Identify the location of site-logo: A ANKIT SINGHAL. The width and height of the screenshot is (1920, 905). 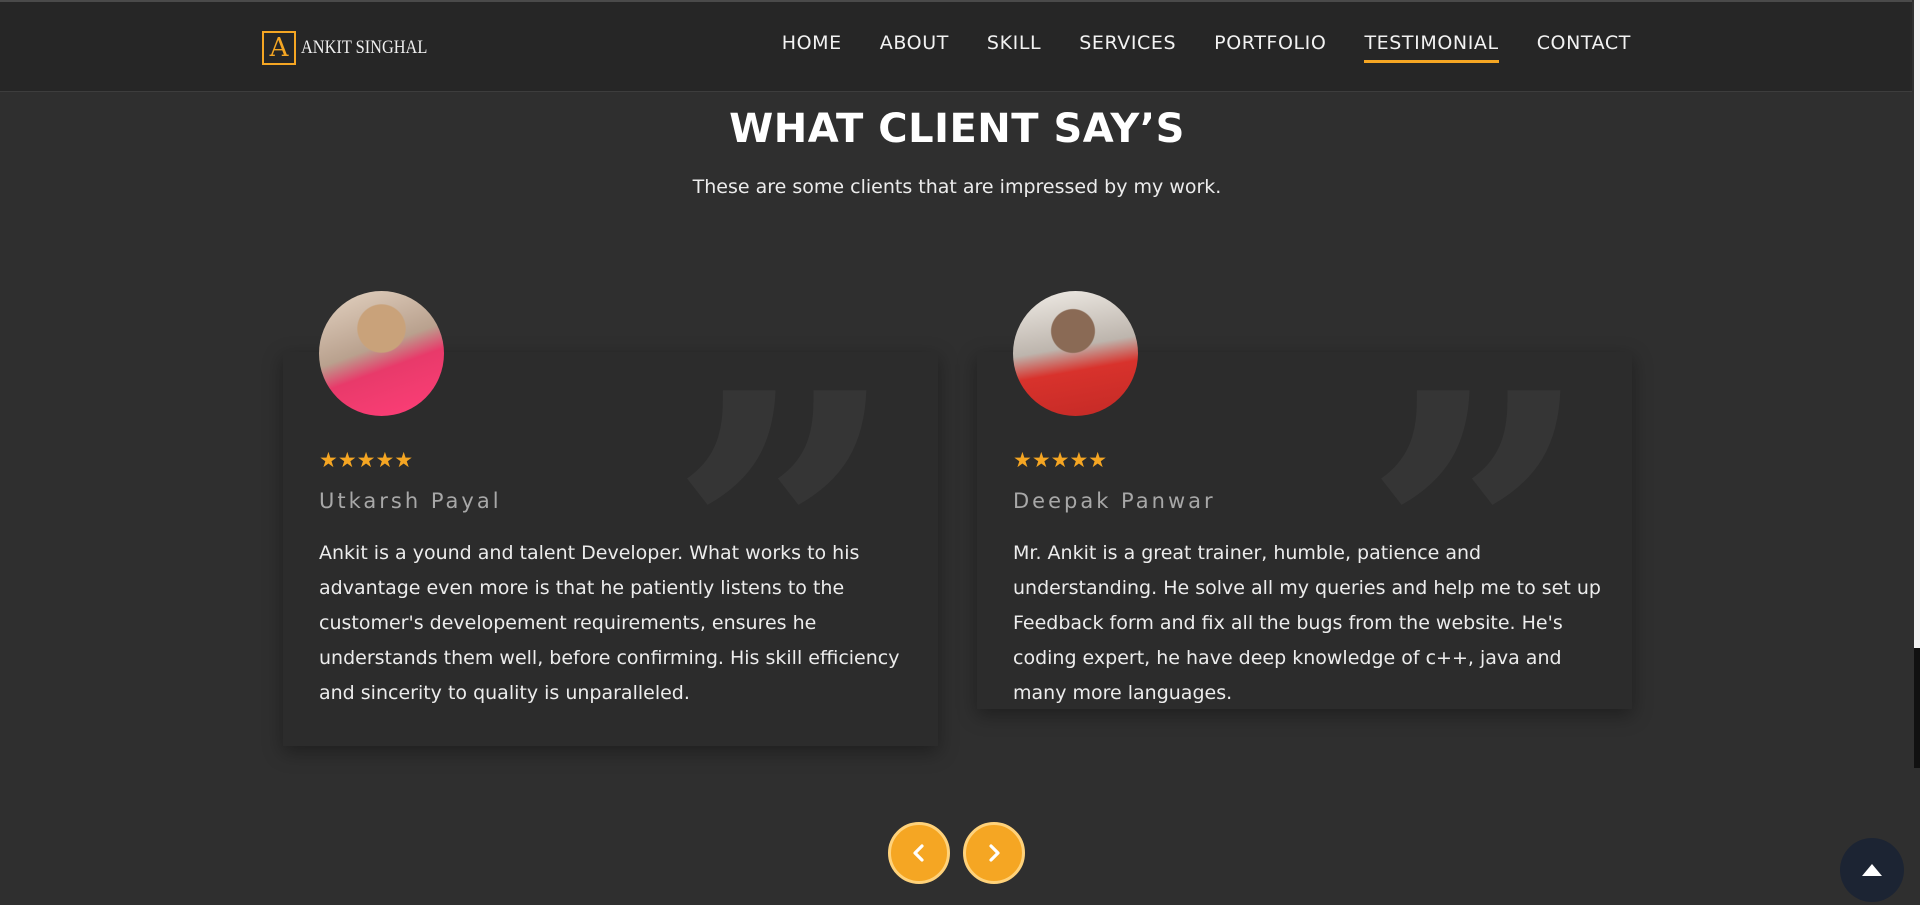
(355, 48).